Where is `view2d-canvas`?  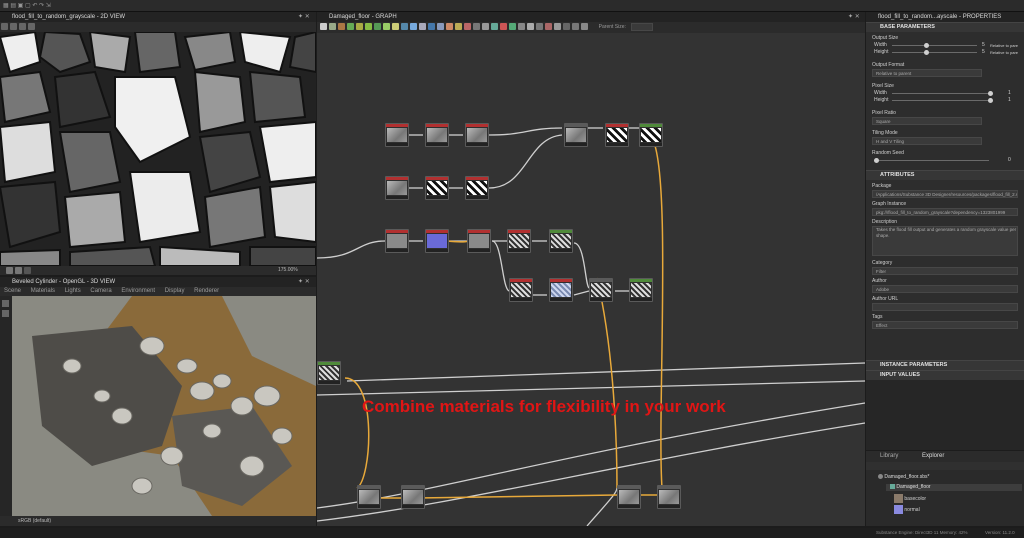 view2d-canvas is located at coordinates (158, 149).